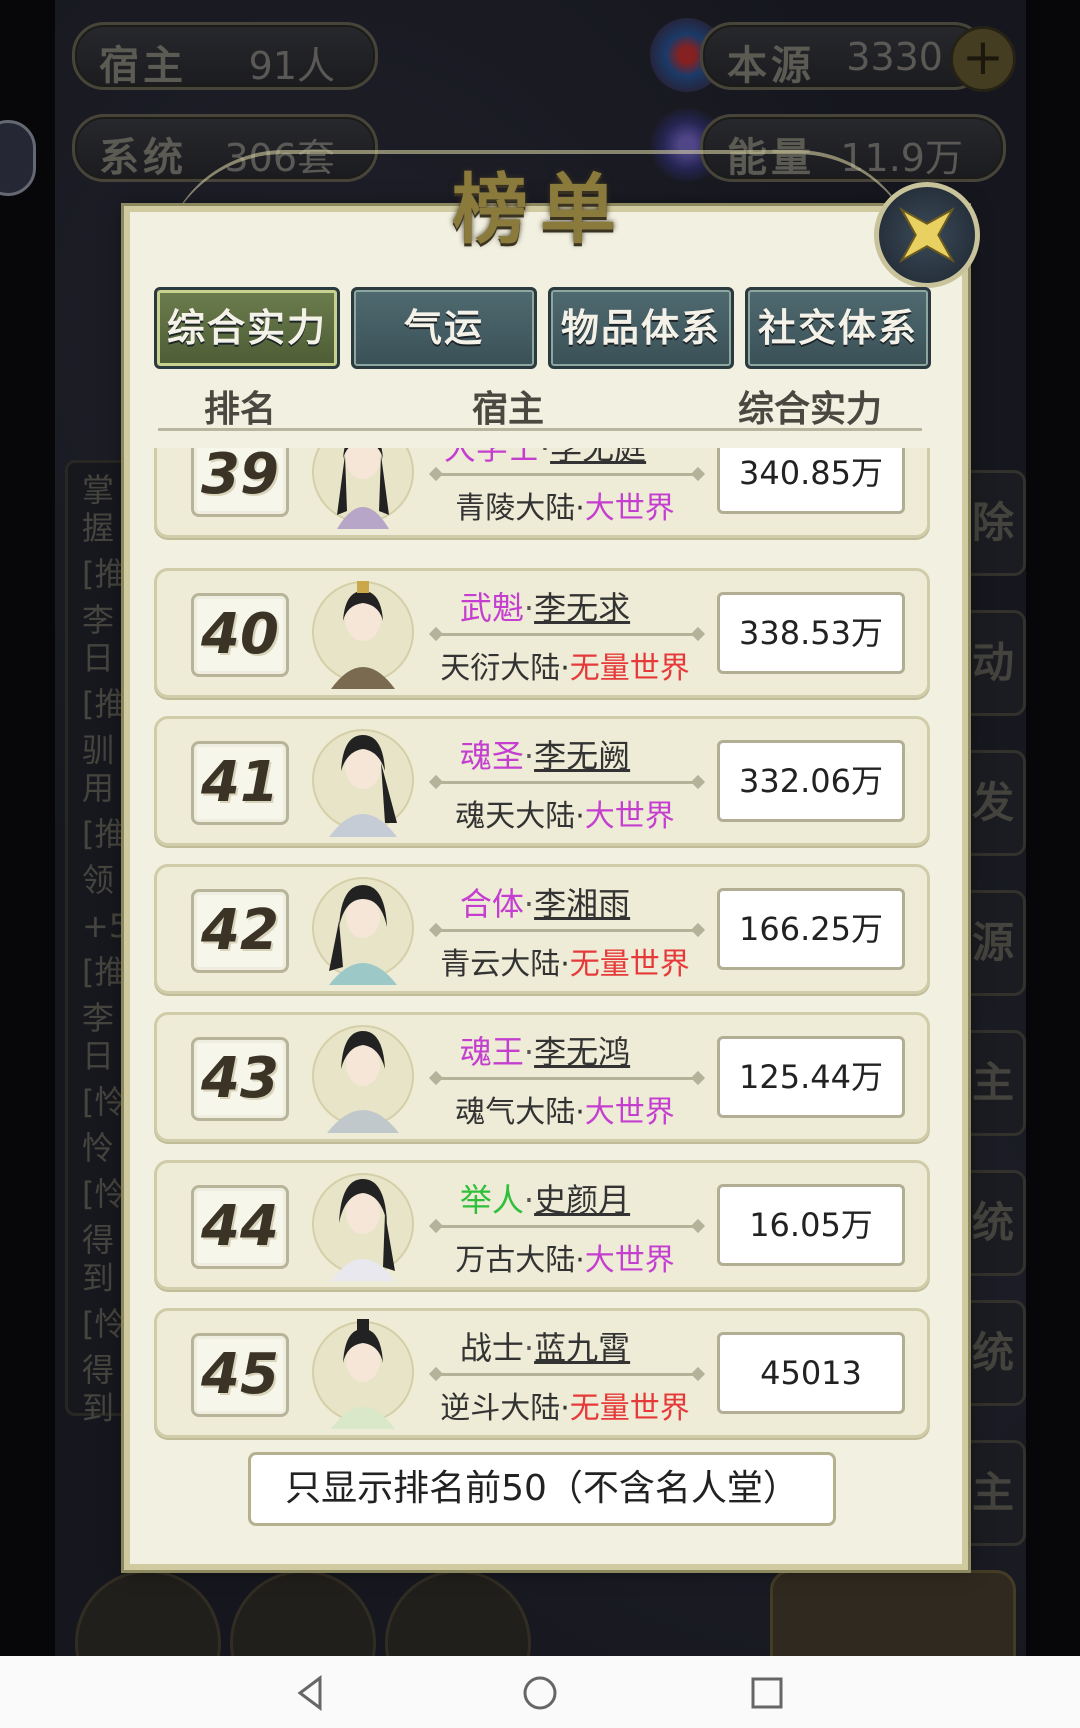  I want to click on host-world: 魂天大陆·大世界, so click(565, 816).